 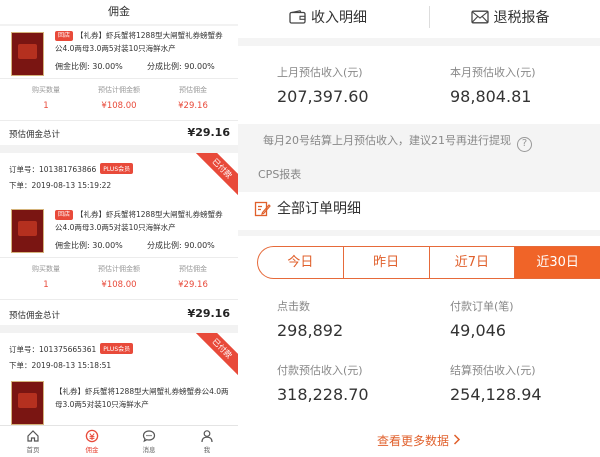 I want to click on settled-income-metric: 结算预估收入(元) 254,128.94, so click(x=496, y=384).